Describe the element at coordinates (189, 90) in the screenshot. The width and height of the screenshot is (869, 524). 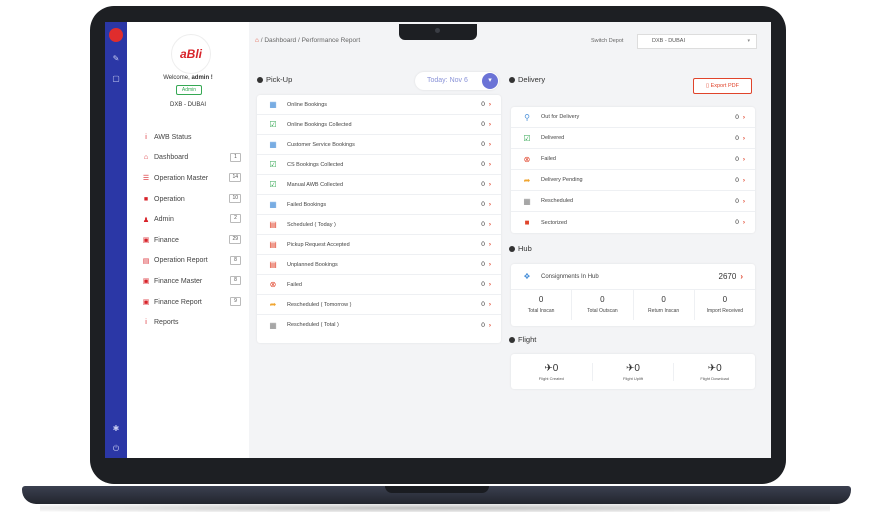
I see `role-badge: Admin` at that location.